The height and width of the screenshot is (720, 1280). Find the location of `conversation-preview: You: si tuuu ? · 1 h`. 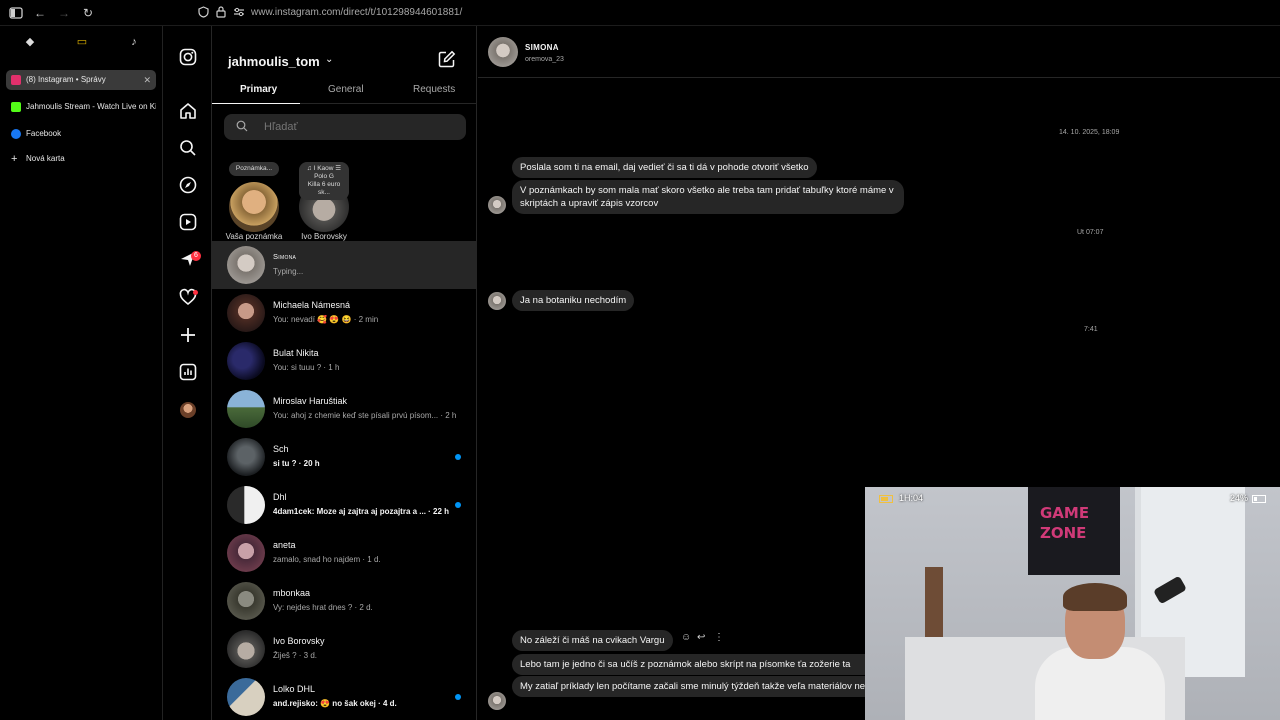

conversation-preview: You: si tuuu ? · 1 h is located at coordinates (306, 367).